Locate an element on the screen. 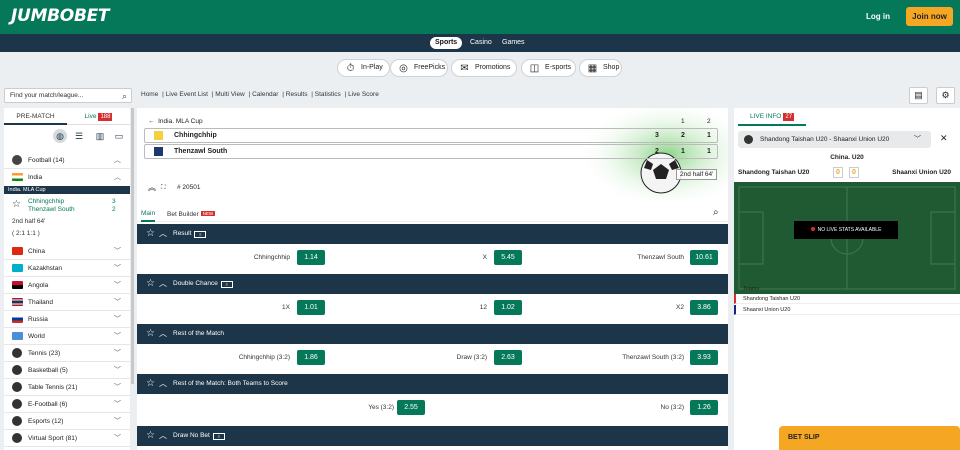 The height and width of the screenshot is (450, 960). odd-button: 10.61 is located at coordinates (704, 257).